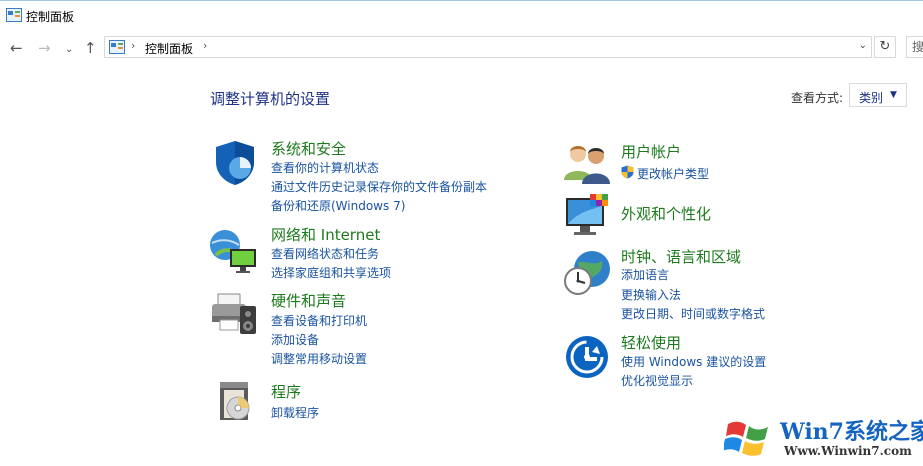 The image size is (923, 466). What do you see at coordinates (236, 401) in the screenshot?
I see `programs-disc-box-icon` at bounding box center [236, 401].